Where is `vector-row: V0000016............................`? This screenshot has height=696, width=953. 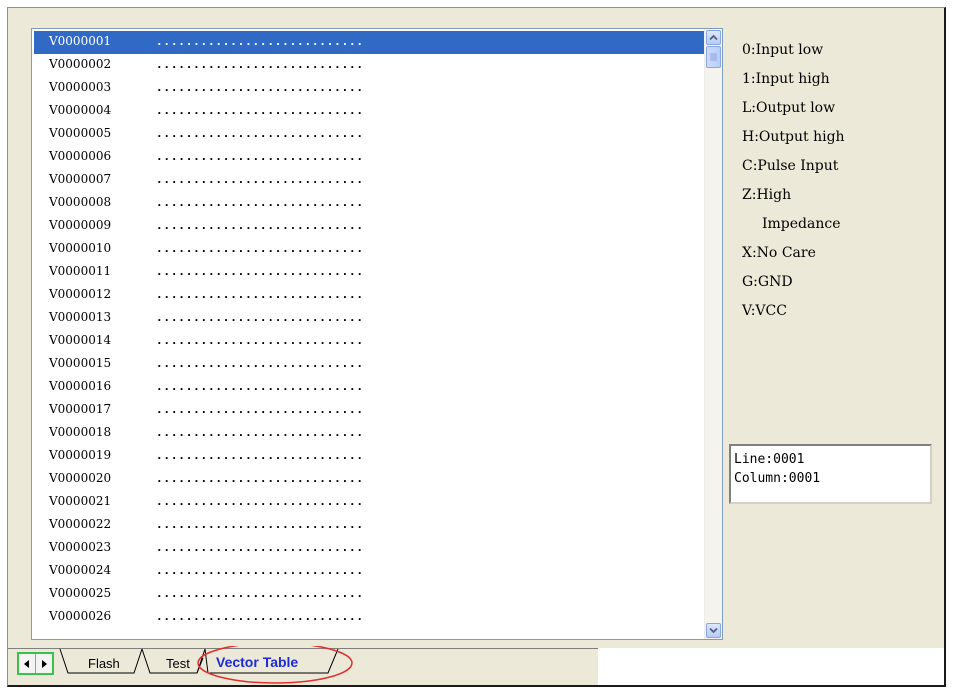
vector-row: V0000016............................ is located at coordinates (369, 387).